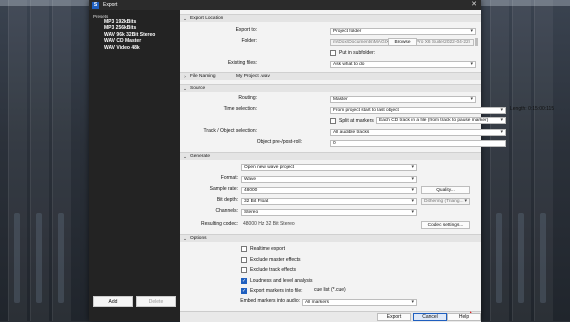  What do you see at coordinates (134, 48) in the screenshot?
I see `preset-item: WAV Video 48k` at bounding box center [134, 48].